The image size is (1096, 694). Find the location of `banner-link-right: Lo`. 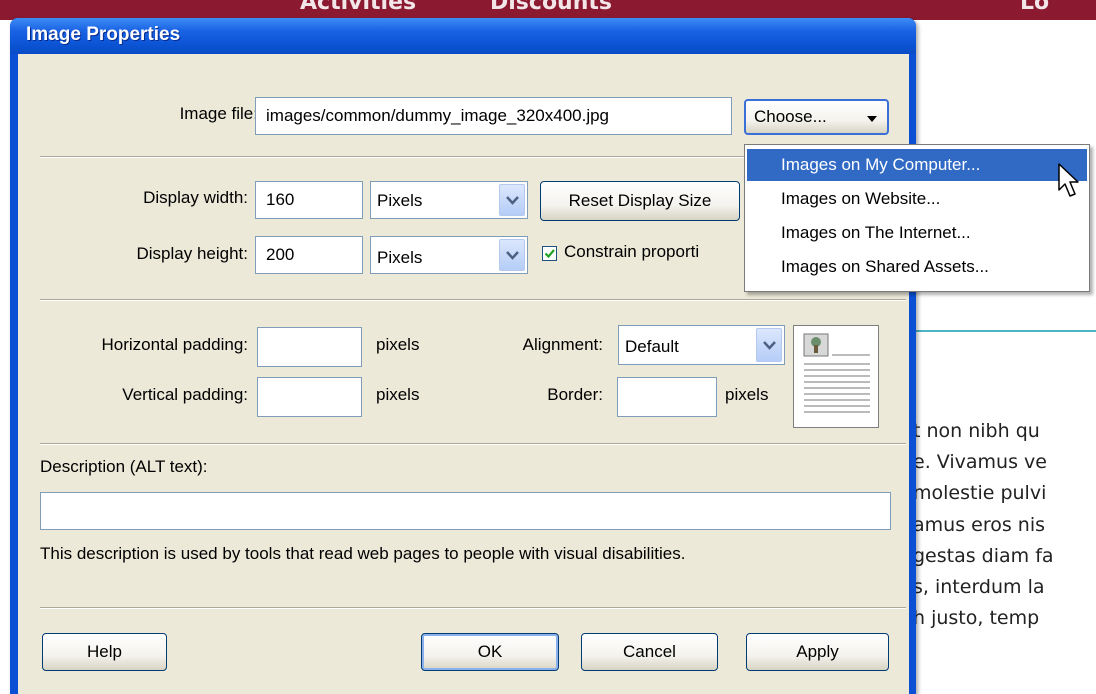

banner-link-right: Lo is located at coordinates (1034, 7).